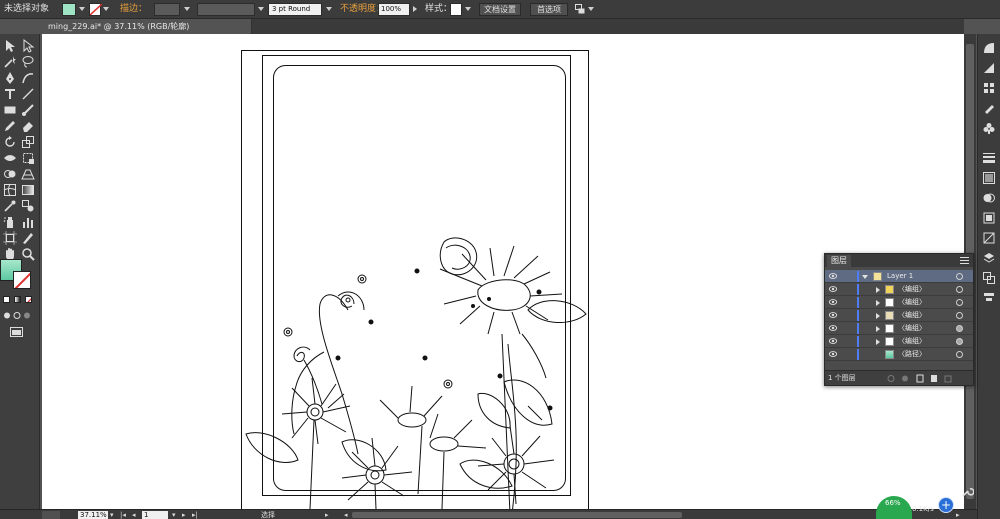 The image size is (1000, 519). What do you see at coordinates (10, 238) in the screenshot?
I see `artboard-tool-icon` at bounding box center [10, 238].